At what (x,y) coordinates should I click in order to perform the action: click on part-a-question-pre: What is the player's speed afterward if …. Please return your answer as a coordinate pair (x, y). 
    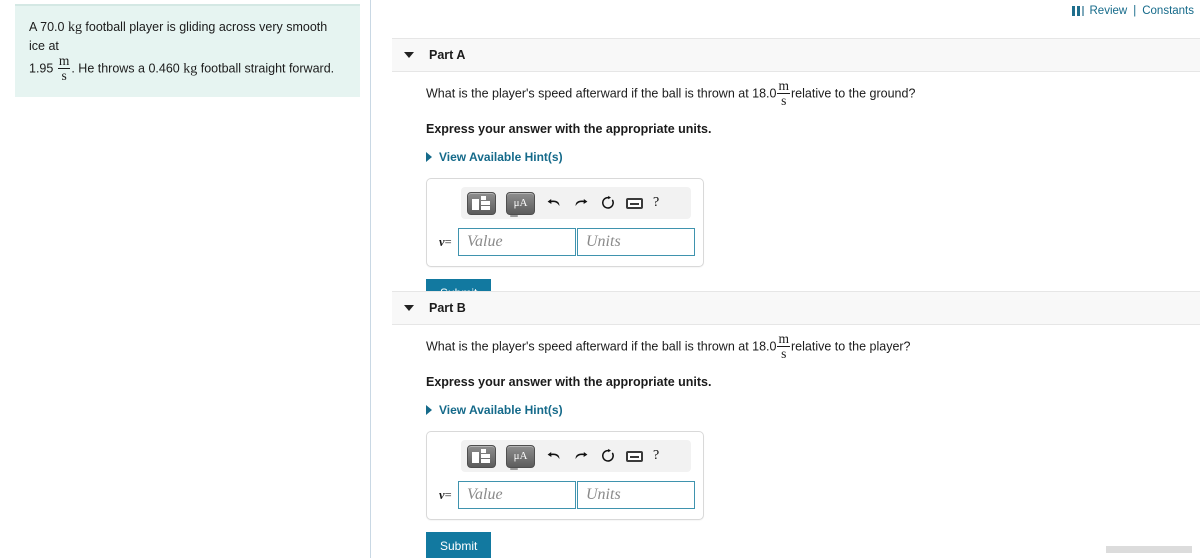
    Looking at the image, I should click on (601, 93).